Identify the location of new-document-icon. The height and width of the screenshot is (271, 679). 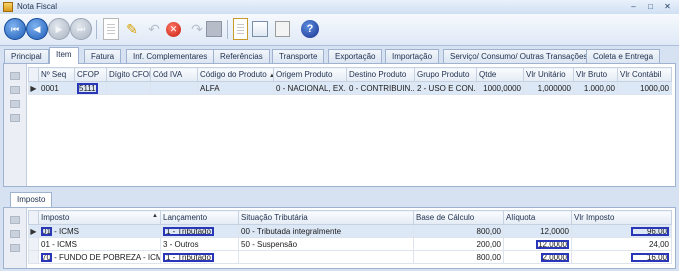
(111, 29).